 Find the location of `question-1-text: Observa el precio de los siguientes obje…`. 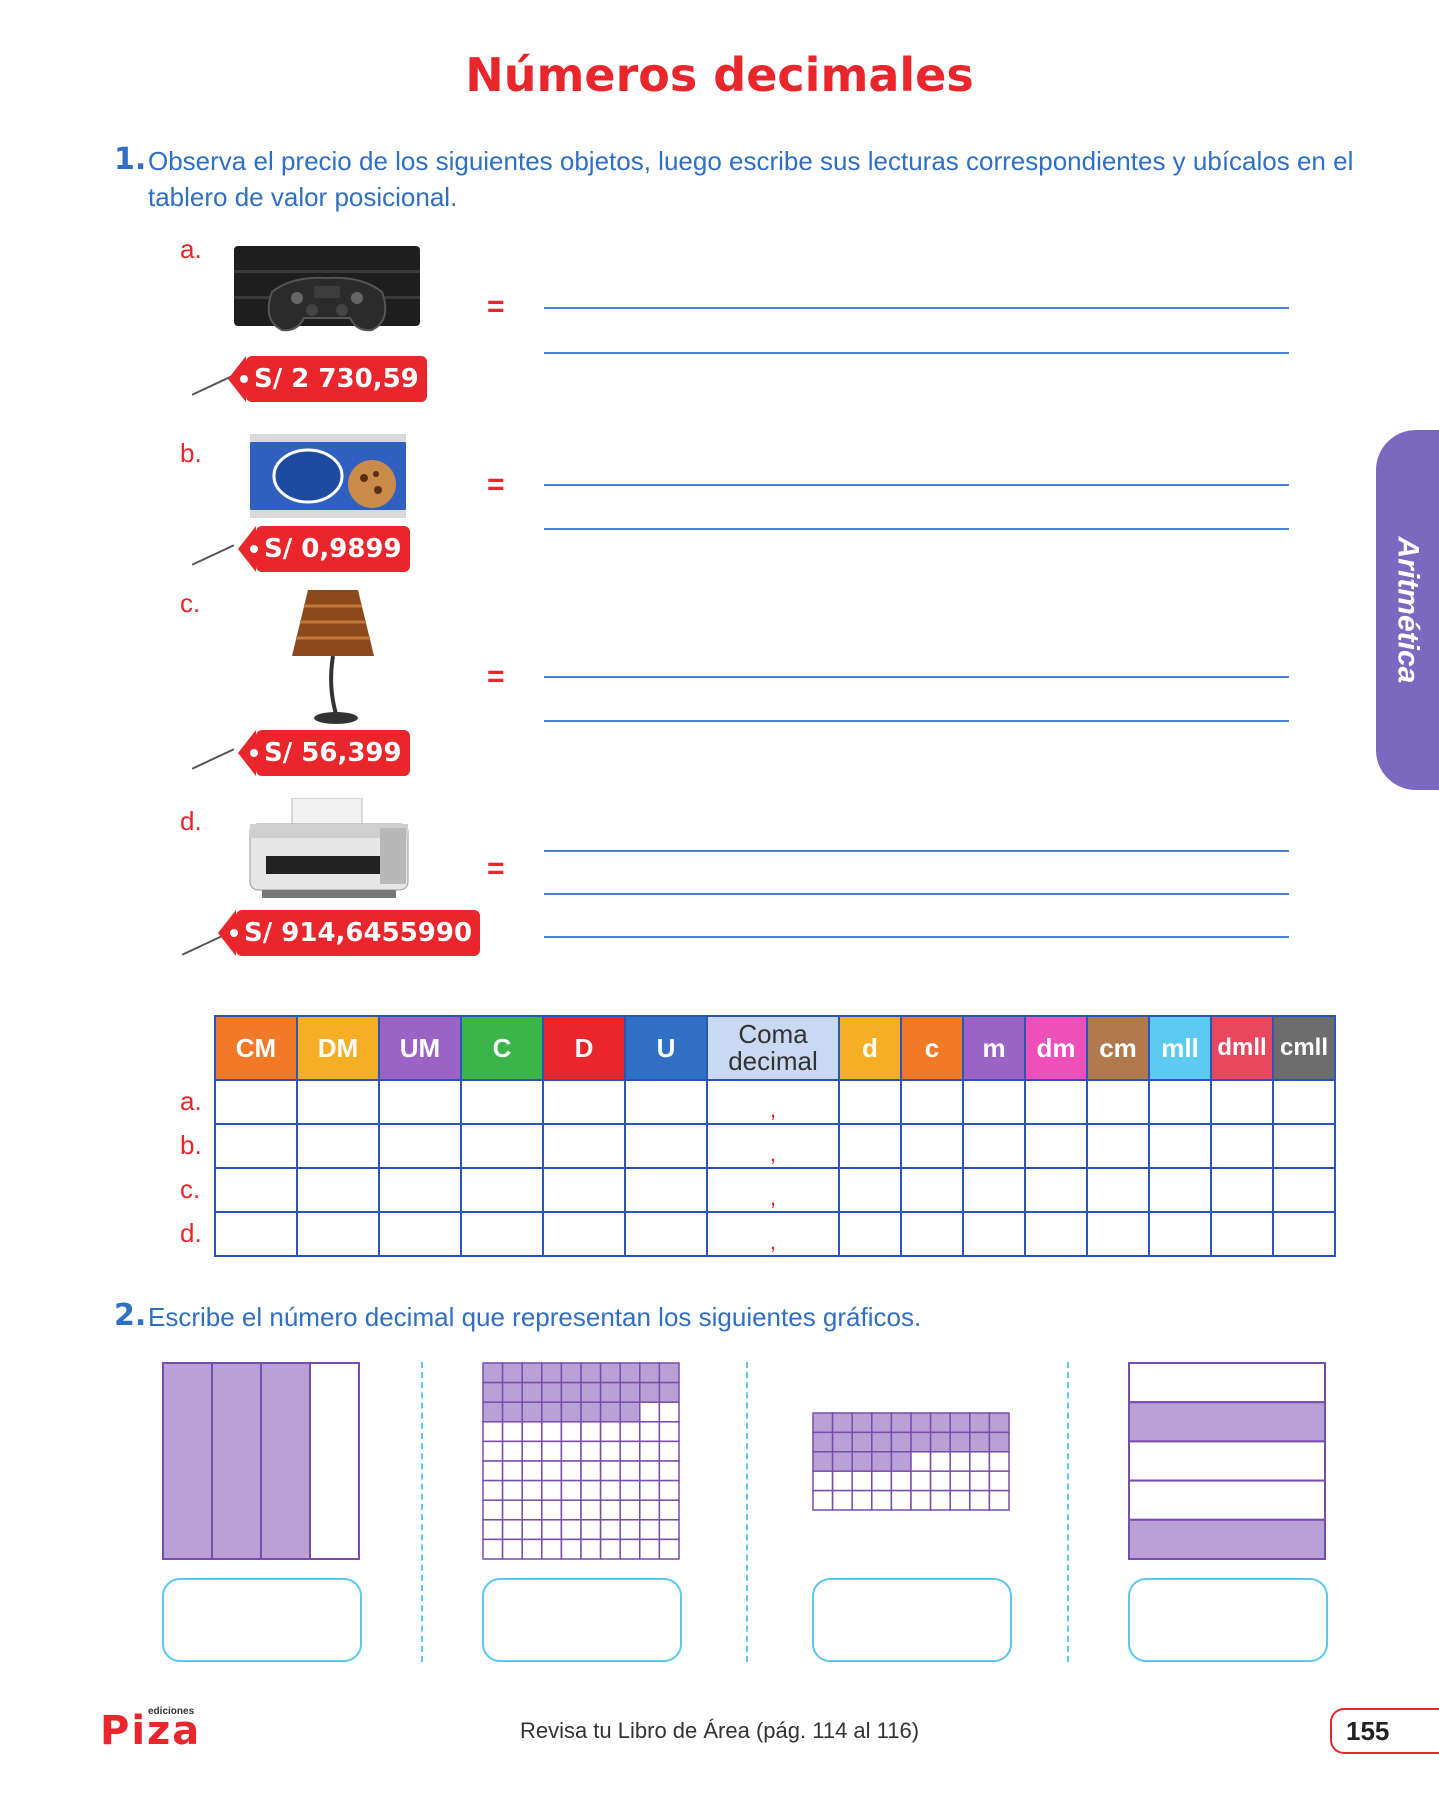

question-1-text: Observa el precio de los siguientes obje… is located at coordinates (751, 179).